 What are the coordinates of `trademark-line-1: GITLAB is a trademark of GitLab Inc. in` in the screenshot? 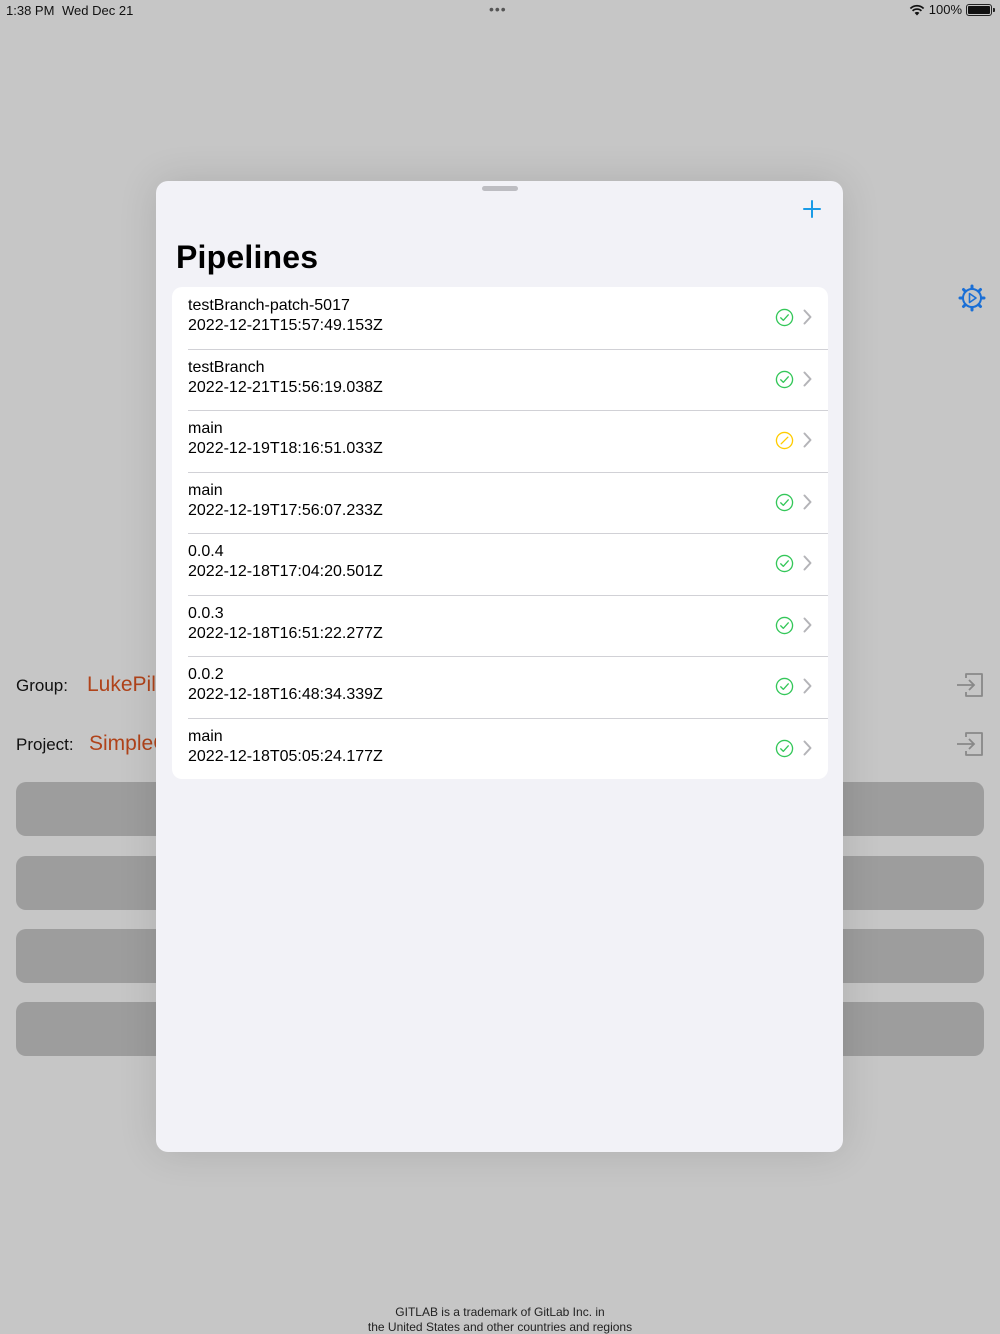 It's located at (500, 1312).